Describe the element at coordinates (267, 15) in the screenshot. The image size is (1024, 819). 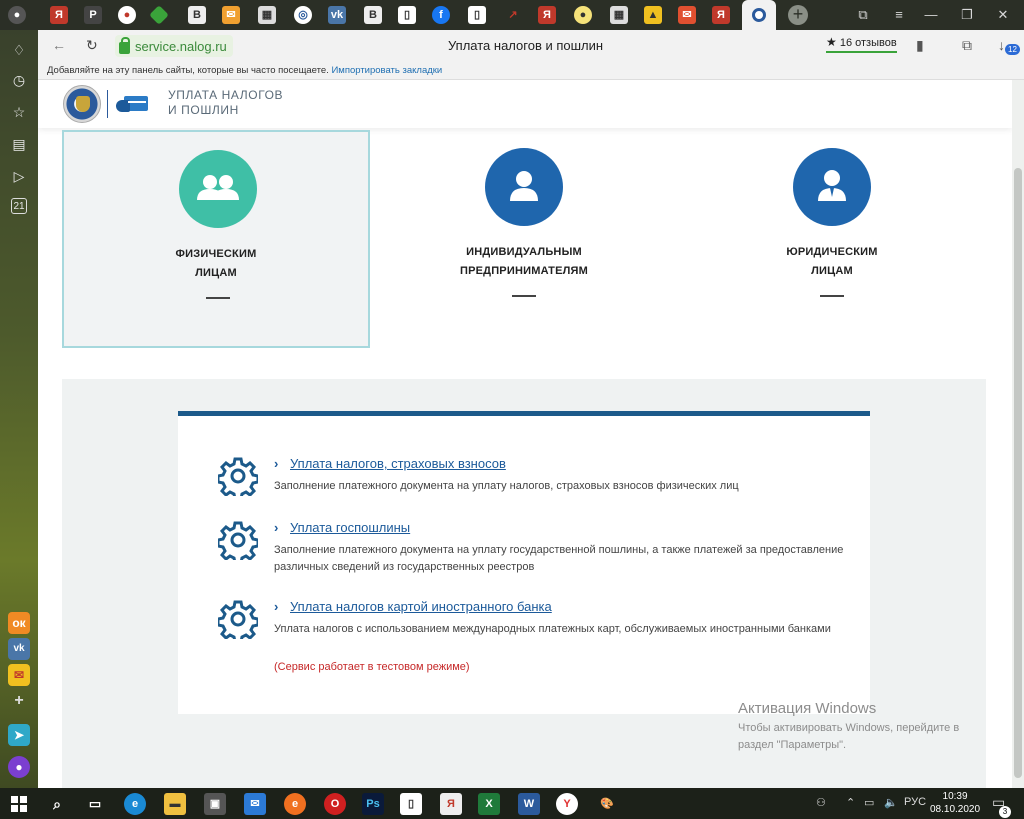
I see `tab-icon-7: ▦` at that location.